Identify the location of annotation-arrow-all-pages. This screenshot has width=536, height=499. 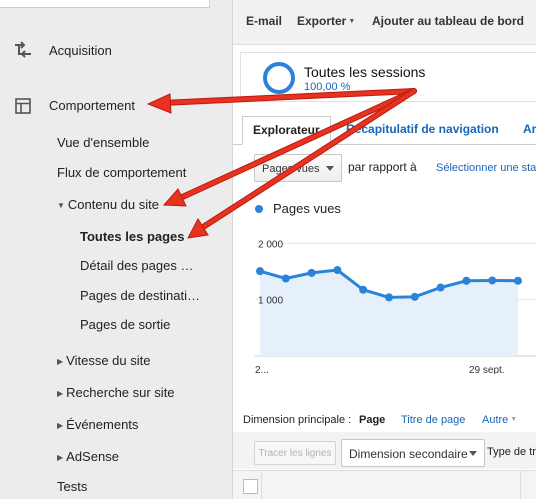
(302, 163).